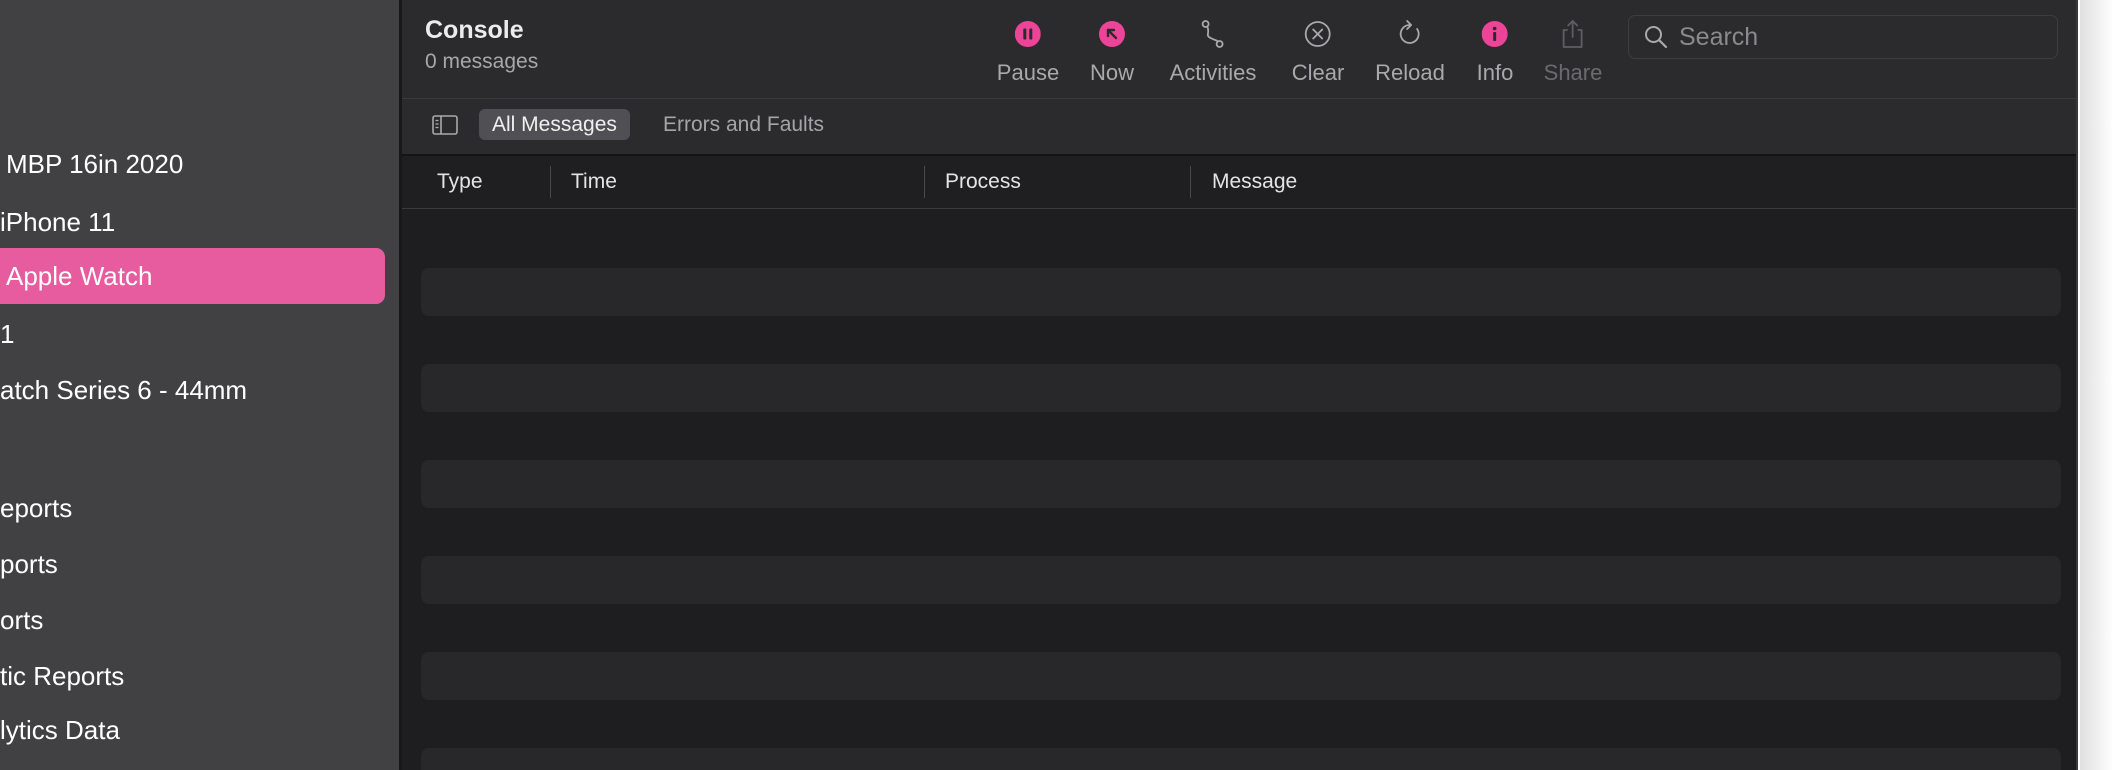  Describe the element at coordinates (1573, 72) in the screenshot. I see `share-label: Share` at that location.